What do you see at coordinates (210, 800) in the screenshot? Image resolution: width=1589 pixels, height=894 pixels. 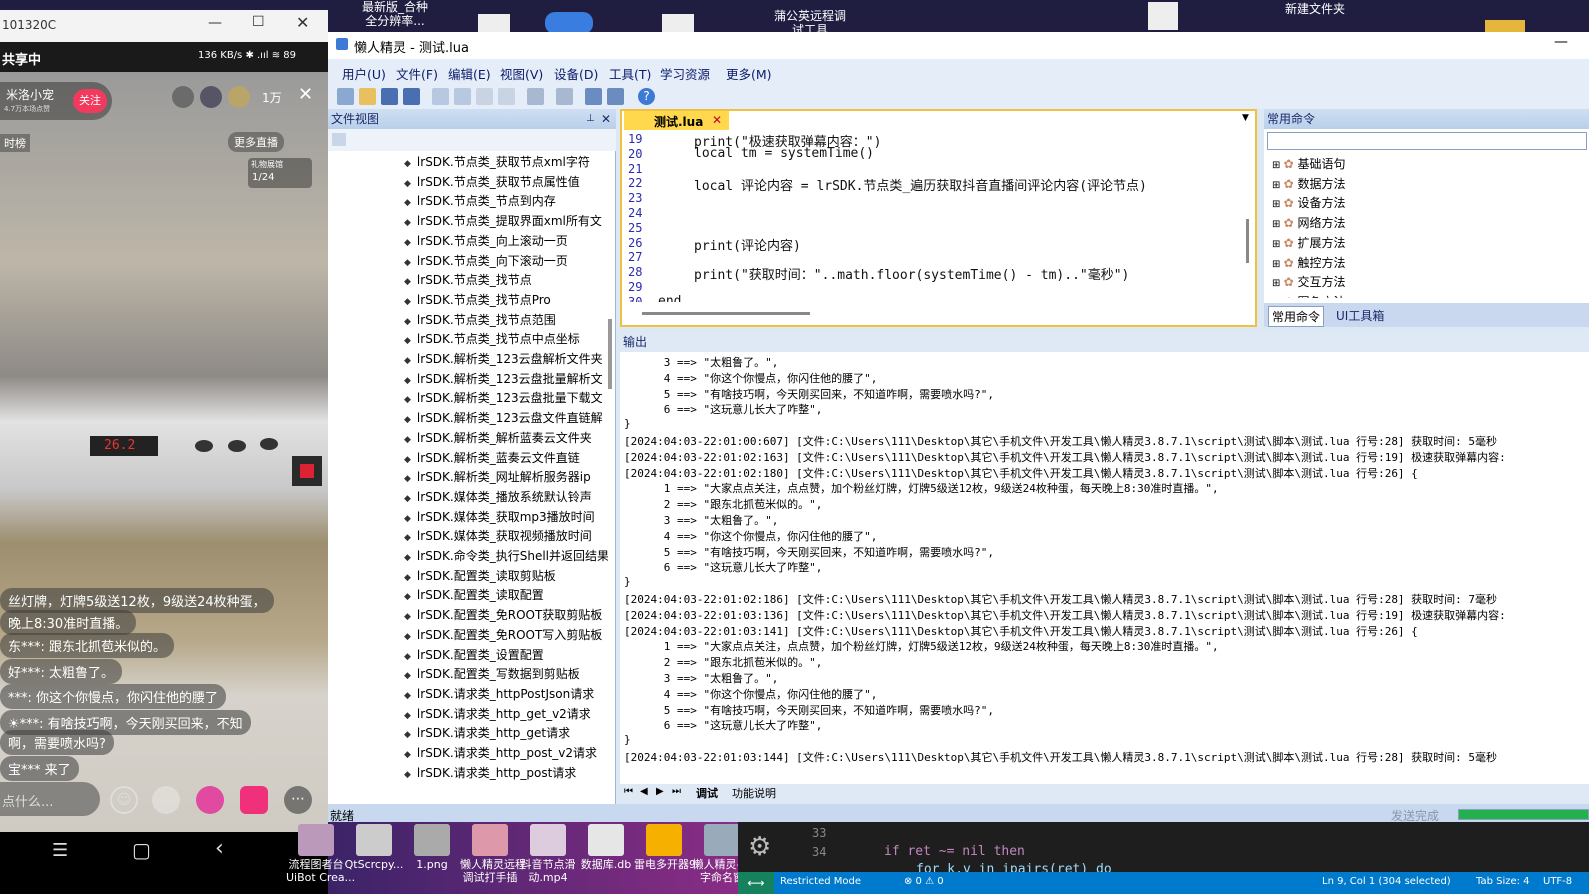 I see `gift-icon` at bounding box center [210, 800].